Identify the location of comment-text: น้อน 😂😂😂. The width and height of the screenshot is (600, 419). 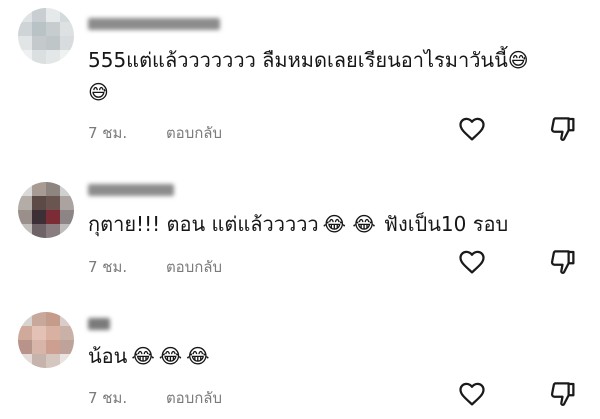
(150, 356).